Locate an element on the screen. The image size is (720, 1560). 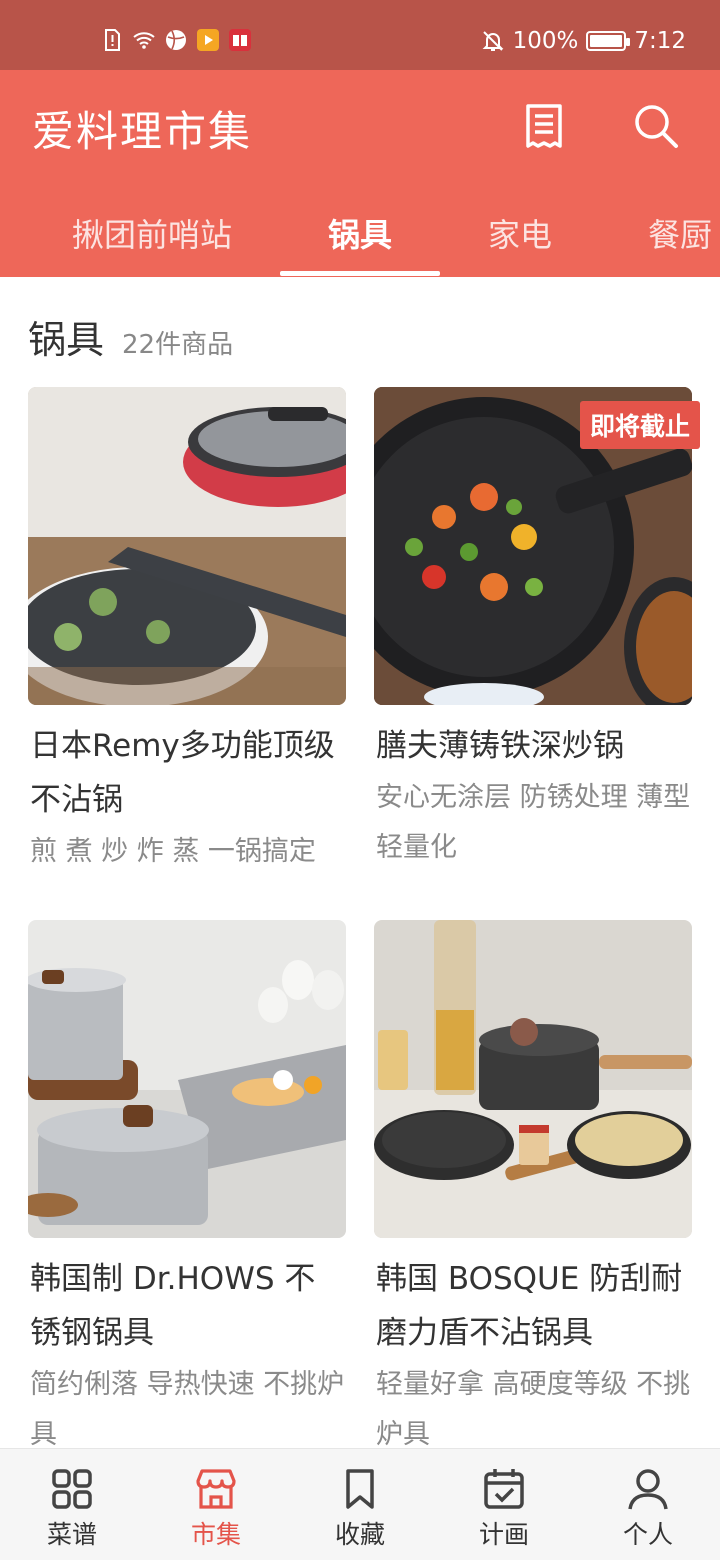
bottom-navigation: 菜谱 市集 收藏 计画 个人 is located at coordinates (360, 1504).